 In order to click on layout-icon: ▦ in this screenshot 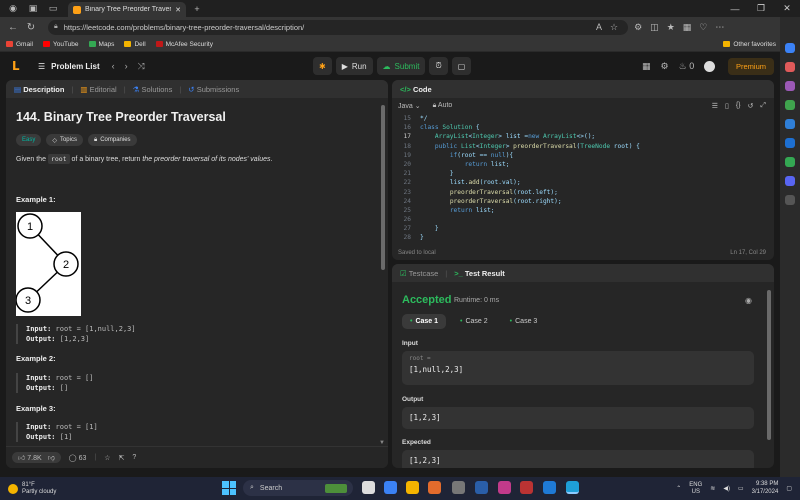, I will do `click(646, 66)`.